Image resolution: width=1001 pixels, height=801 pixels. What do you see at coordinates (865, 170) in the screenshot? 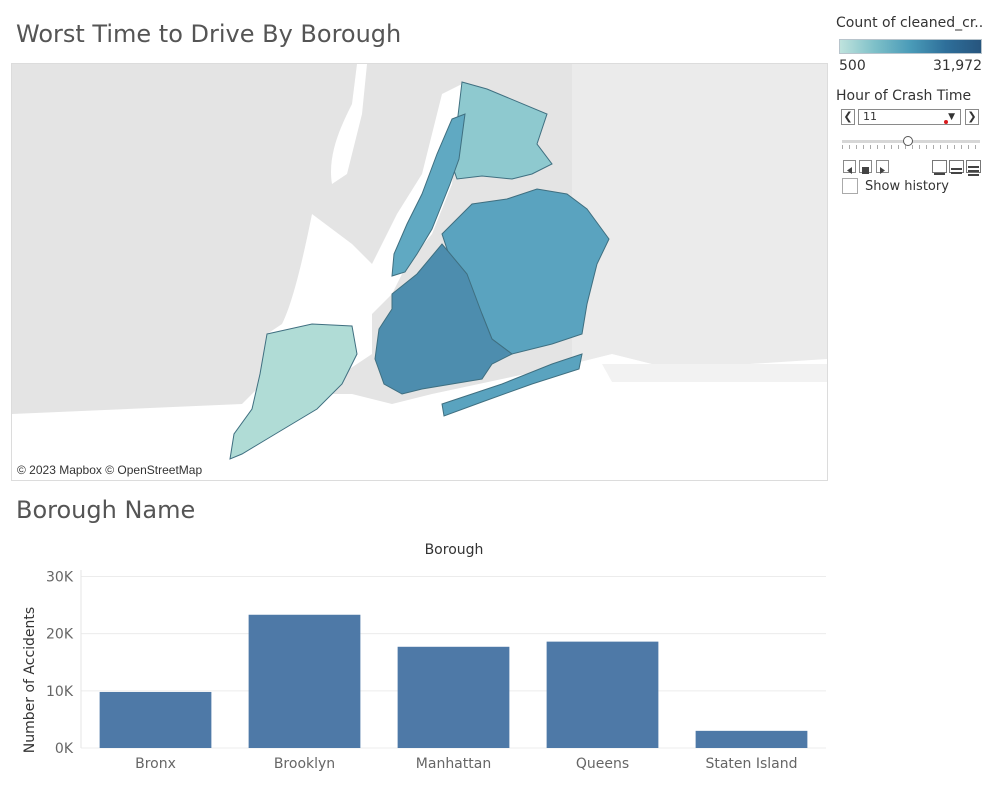
I see `stop-icon` at bounding box center [865, 170].